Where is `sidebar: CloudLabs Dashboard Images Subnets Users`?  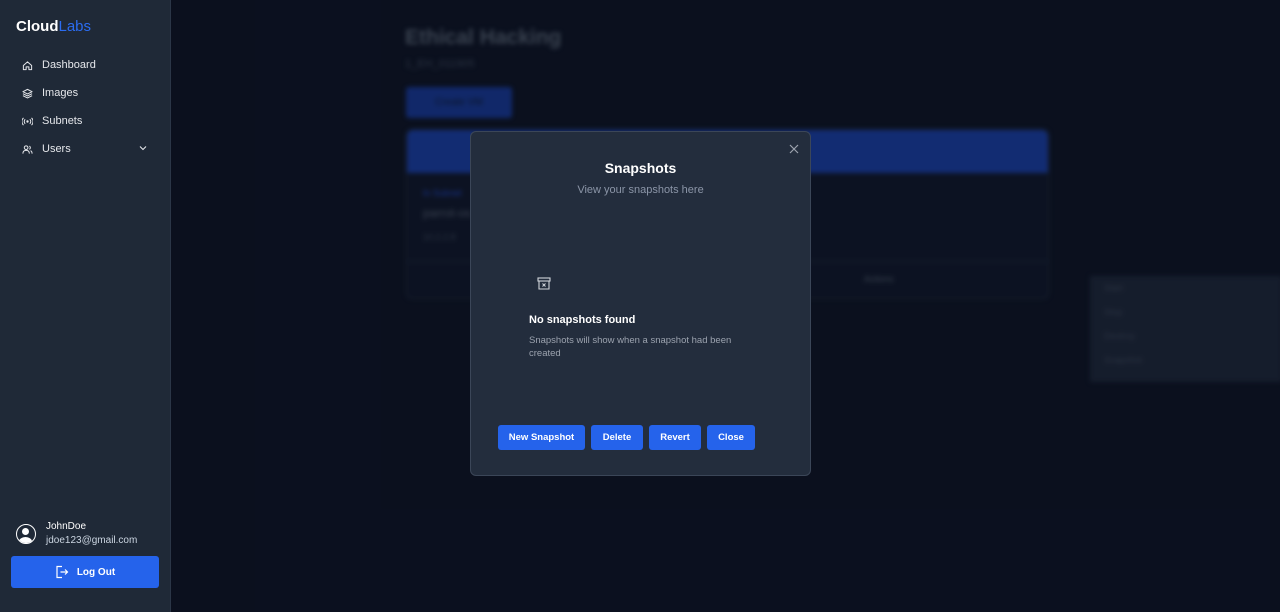
sidebar: CloudLabs Dashboard Images Subnets Users is located at coordinates (85, 306).